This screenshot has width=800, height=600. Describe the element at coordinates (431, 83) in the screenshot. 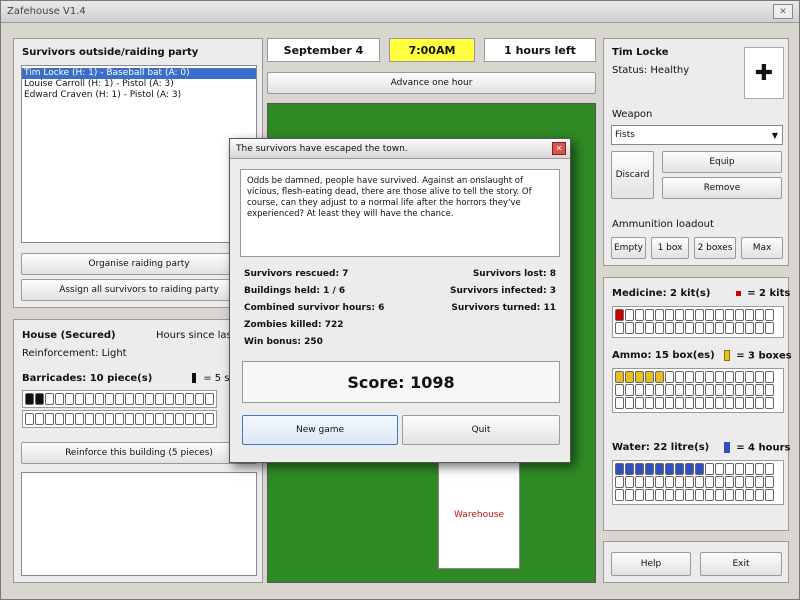

I see `advance-one-hour-button: Advance one hour` at that location.